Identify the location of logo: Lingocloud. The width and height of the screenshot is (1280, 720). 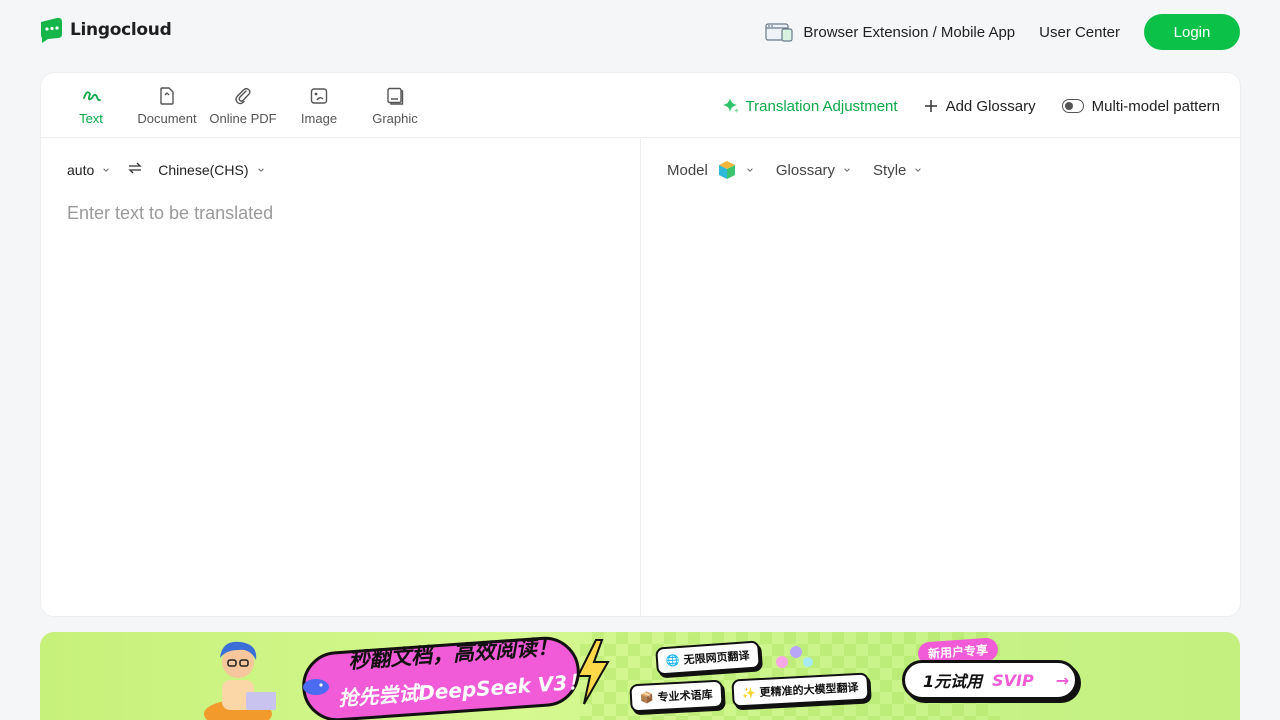
(106, 30).